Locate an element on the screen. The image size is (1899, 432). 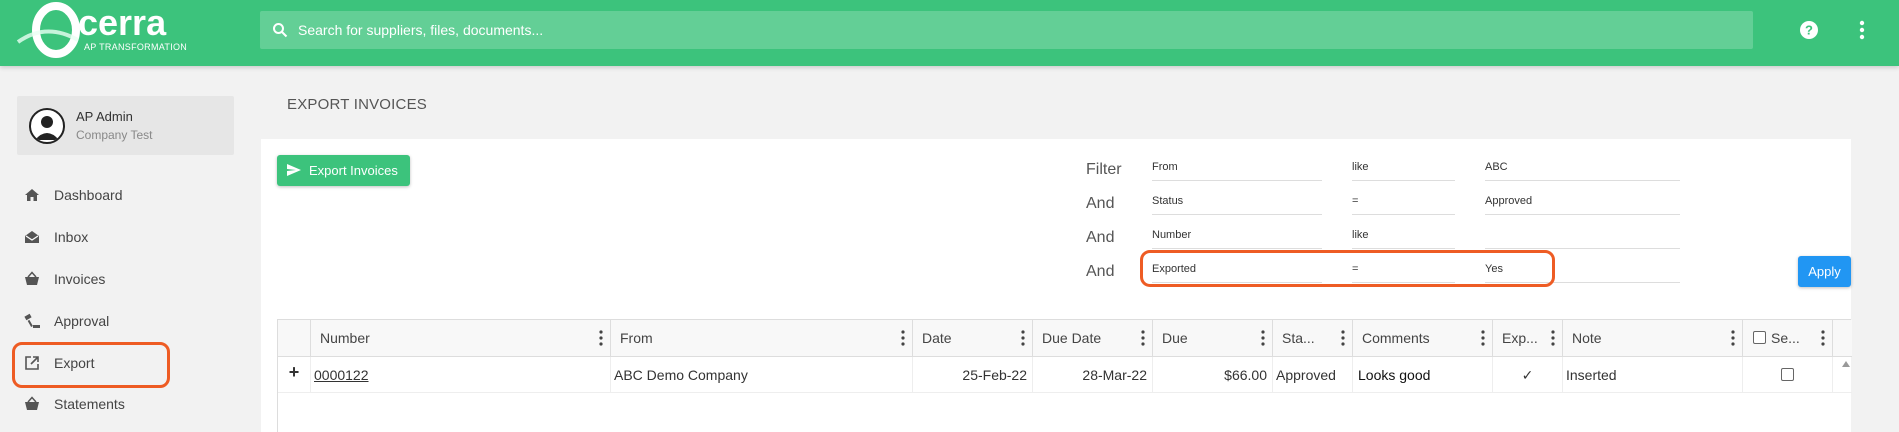
column-header-from: From is located at coordinates (762, 338).